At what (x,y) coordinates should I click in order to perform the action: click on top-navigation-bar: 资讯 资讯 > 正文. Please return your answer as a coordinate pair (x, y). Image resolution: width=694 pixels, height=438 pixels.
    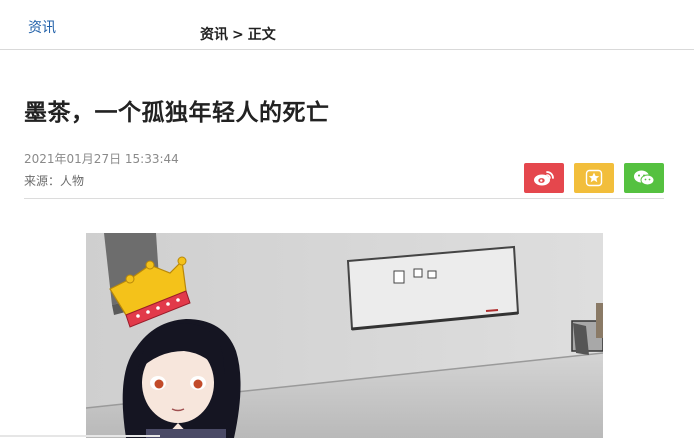
    Looking at the image, I should click on (347, 25).